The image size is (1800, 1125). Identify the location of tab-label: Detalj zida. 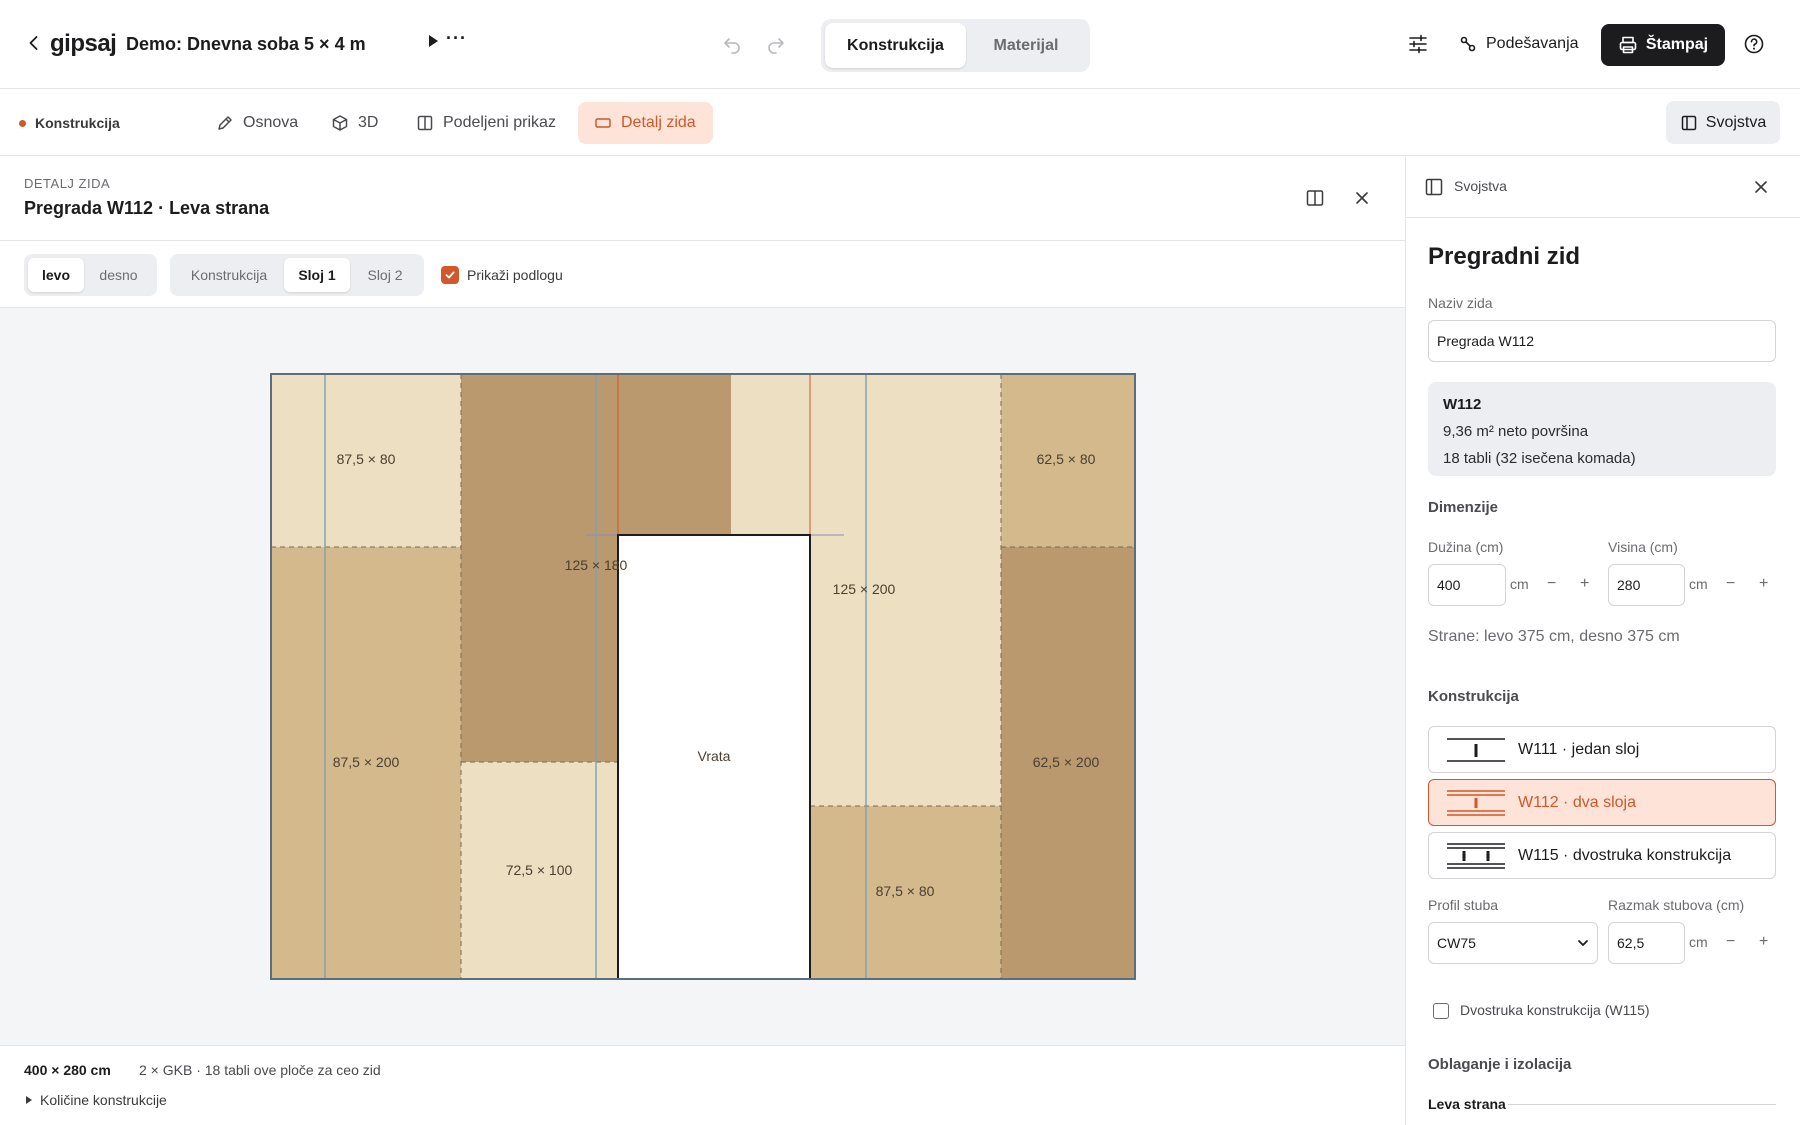
(658, 122).